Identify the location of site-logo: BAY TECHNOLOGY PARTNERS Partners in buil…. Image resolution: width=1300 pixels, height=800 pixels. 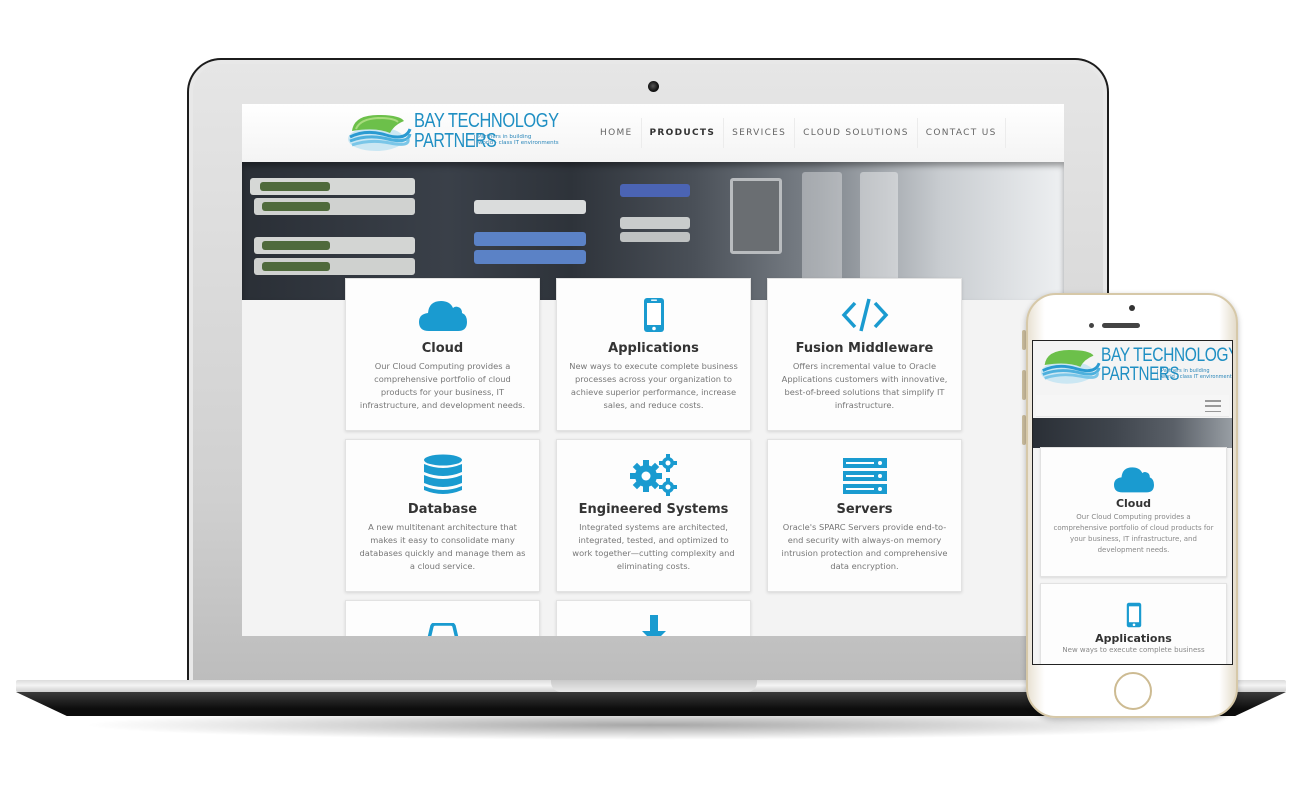
(468, 131).